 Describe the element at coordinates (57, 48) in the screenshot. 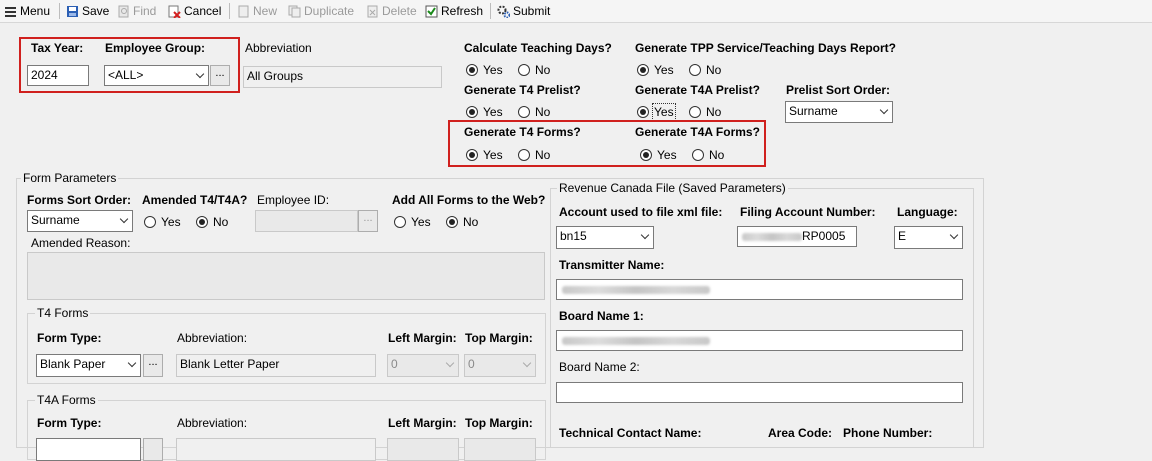

I see `tax-year-label: Tax Year:` at that location.